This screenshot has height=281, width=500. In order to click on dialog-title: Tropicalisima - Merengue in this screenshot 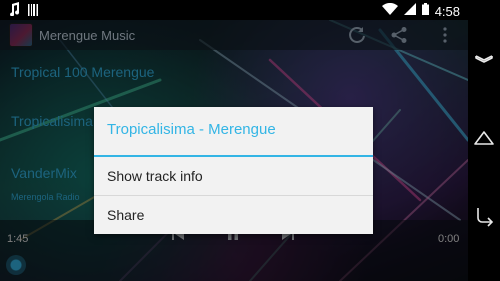, I will do `click(191, 129)`.